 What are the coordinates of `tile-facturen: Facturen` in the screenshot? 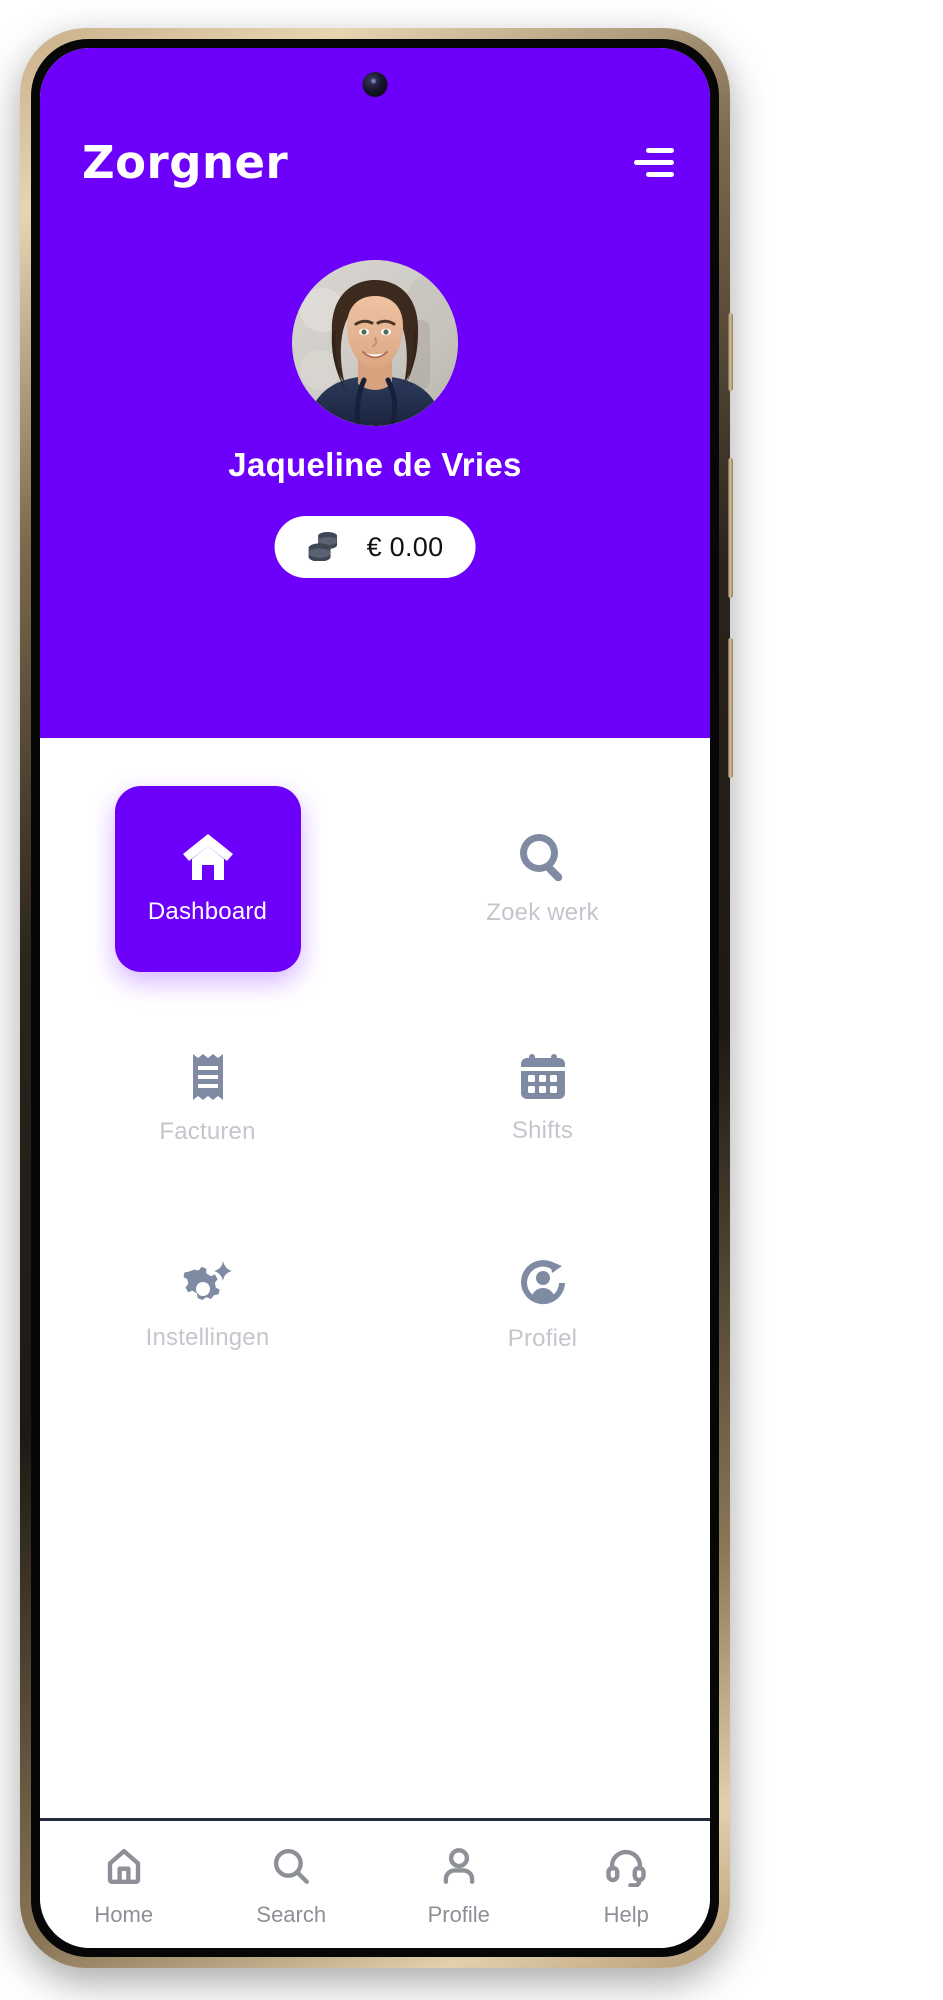 It's located at (208, 1099).